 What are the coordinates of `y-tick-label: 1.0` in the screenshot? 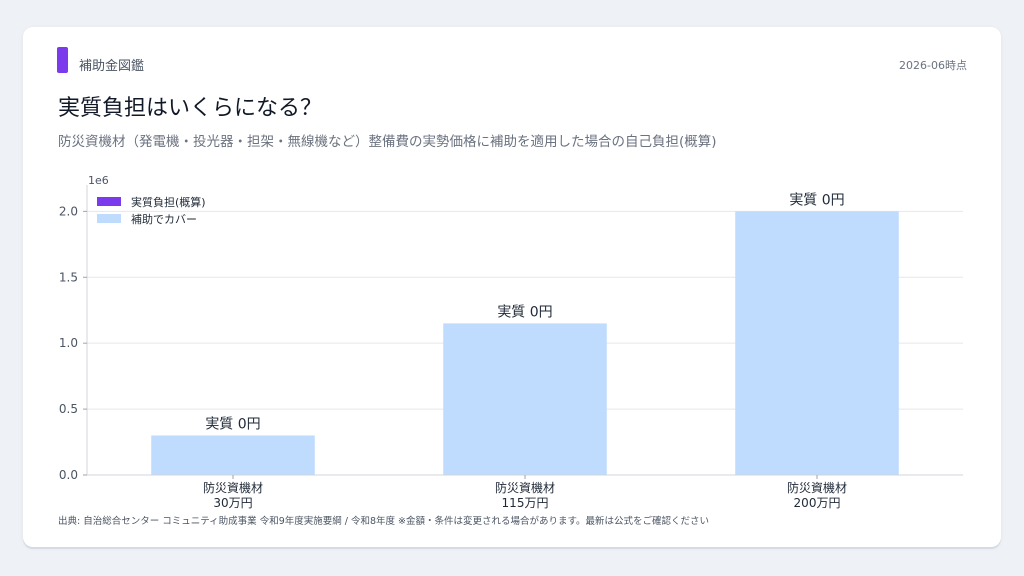 It's located at (68, 343).